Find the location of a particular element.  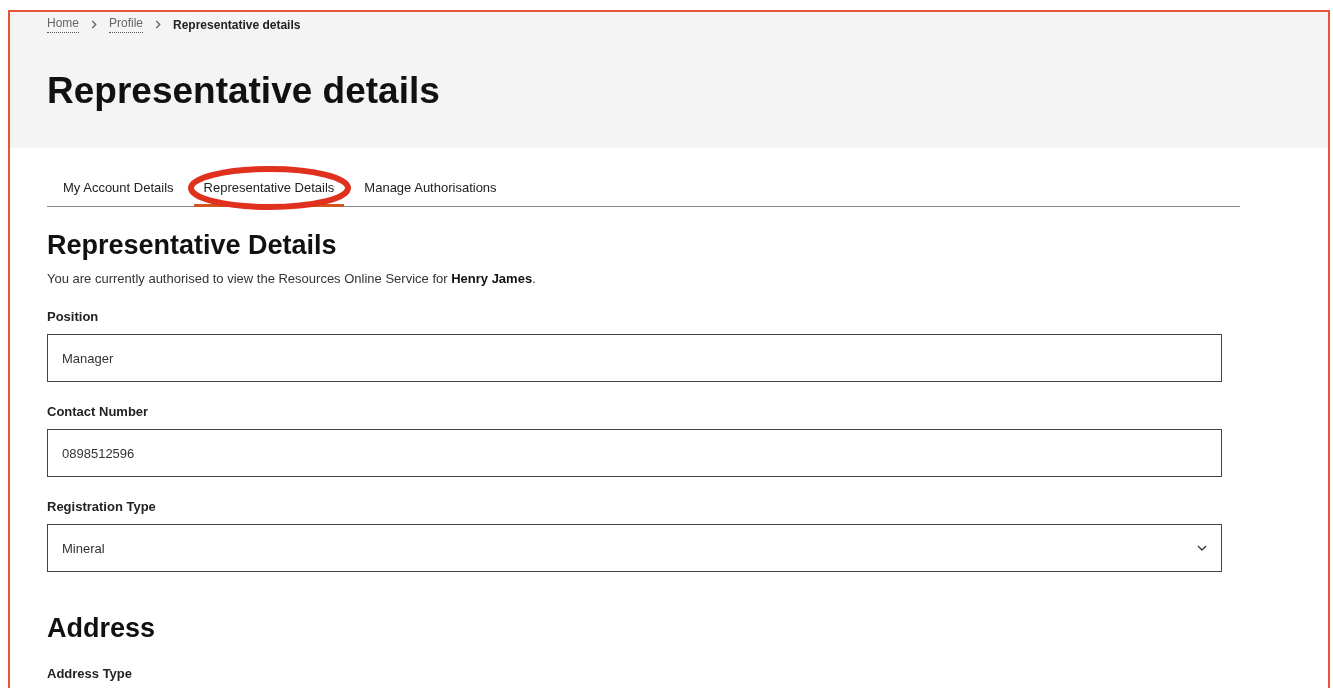

breadcrumb-link: Home is located at coordinates (63, 24).